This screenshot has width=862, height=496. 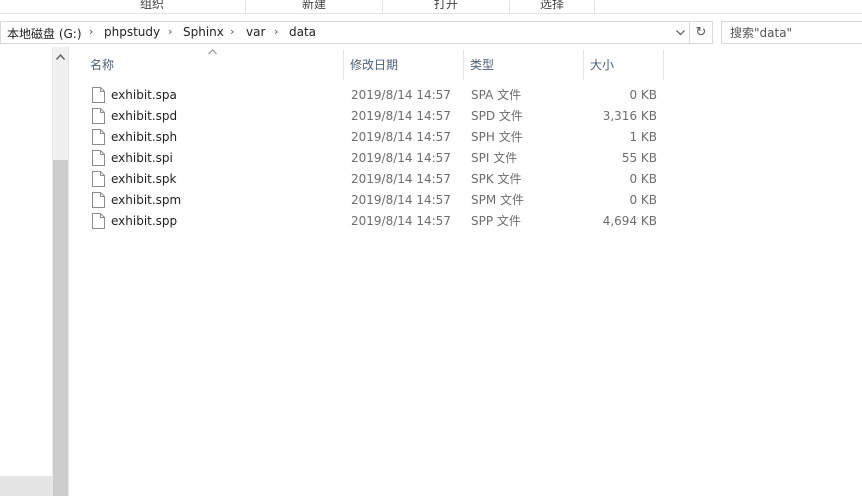 I want to click on file-type: SPM 文件, so click(x=498, y=200).